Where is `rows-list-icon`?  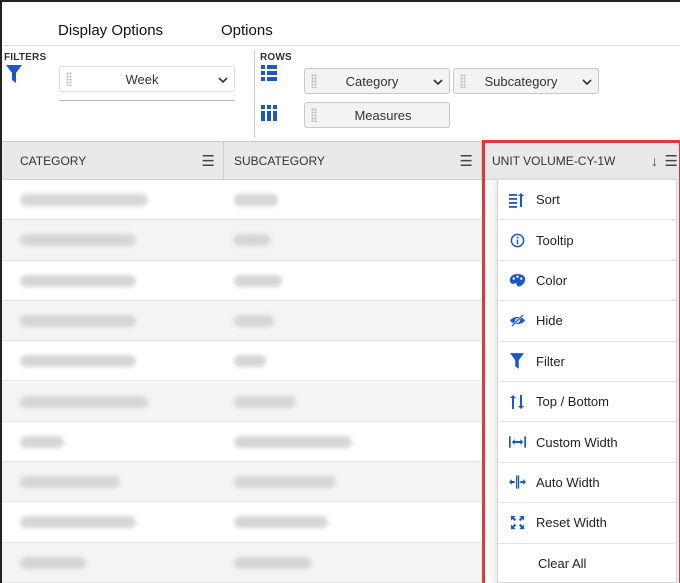
rows-list-icon is located at coordinates (269, 75).